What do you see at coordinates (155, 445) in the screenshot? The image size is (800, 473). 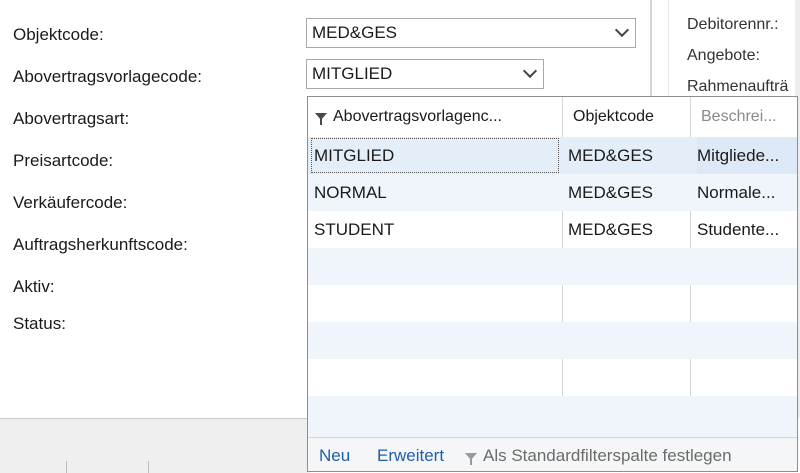 I see `status-strip` at bounding box center [155, 445].